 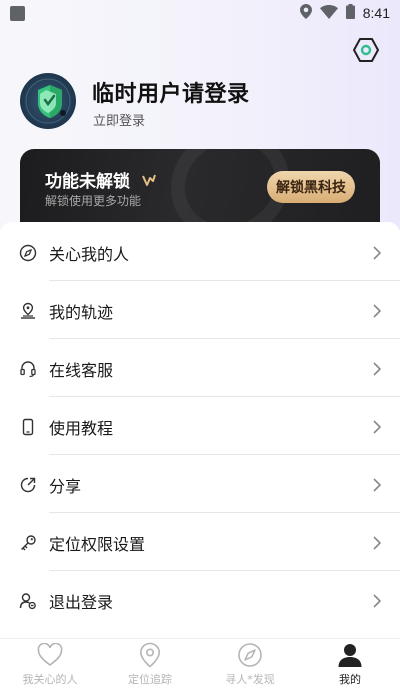 What do you see at coordinates (28, 311) in the screenshot?
I see `track-icon` at bounding box center [28, 311].